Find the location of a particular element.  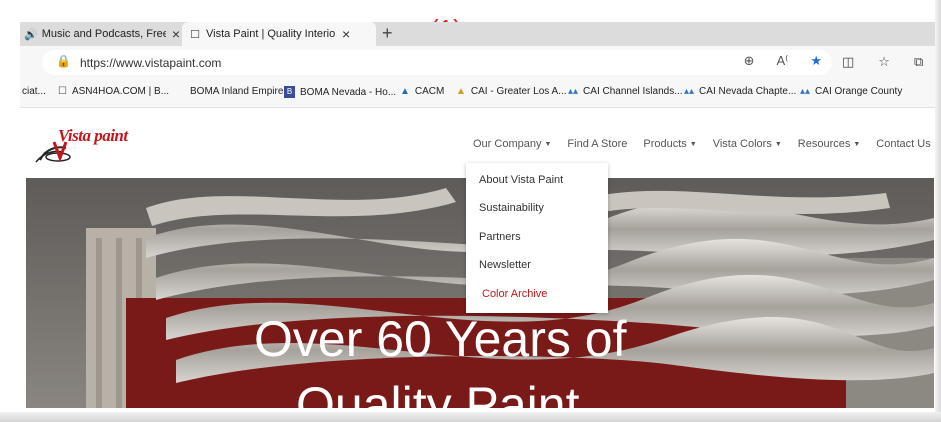

dropdown-item-sustainability: Sustainability is located at coordinates (511, 208).